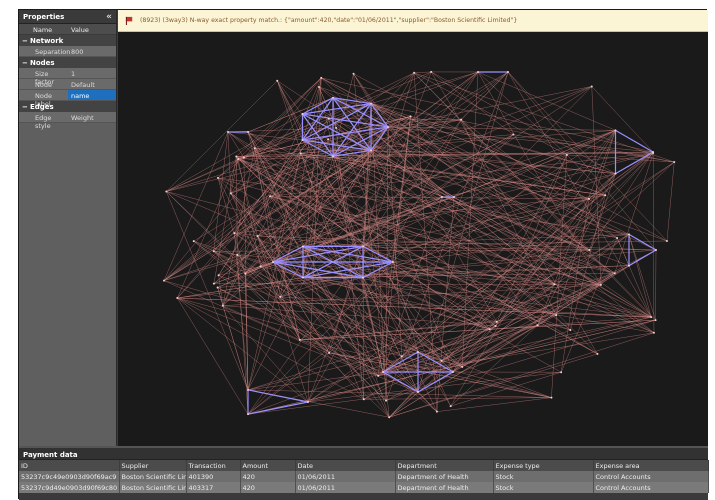 This screenshot has width=715, height=500. I want to click on section-edges: −Edges, so click(67, 106).